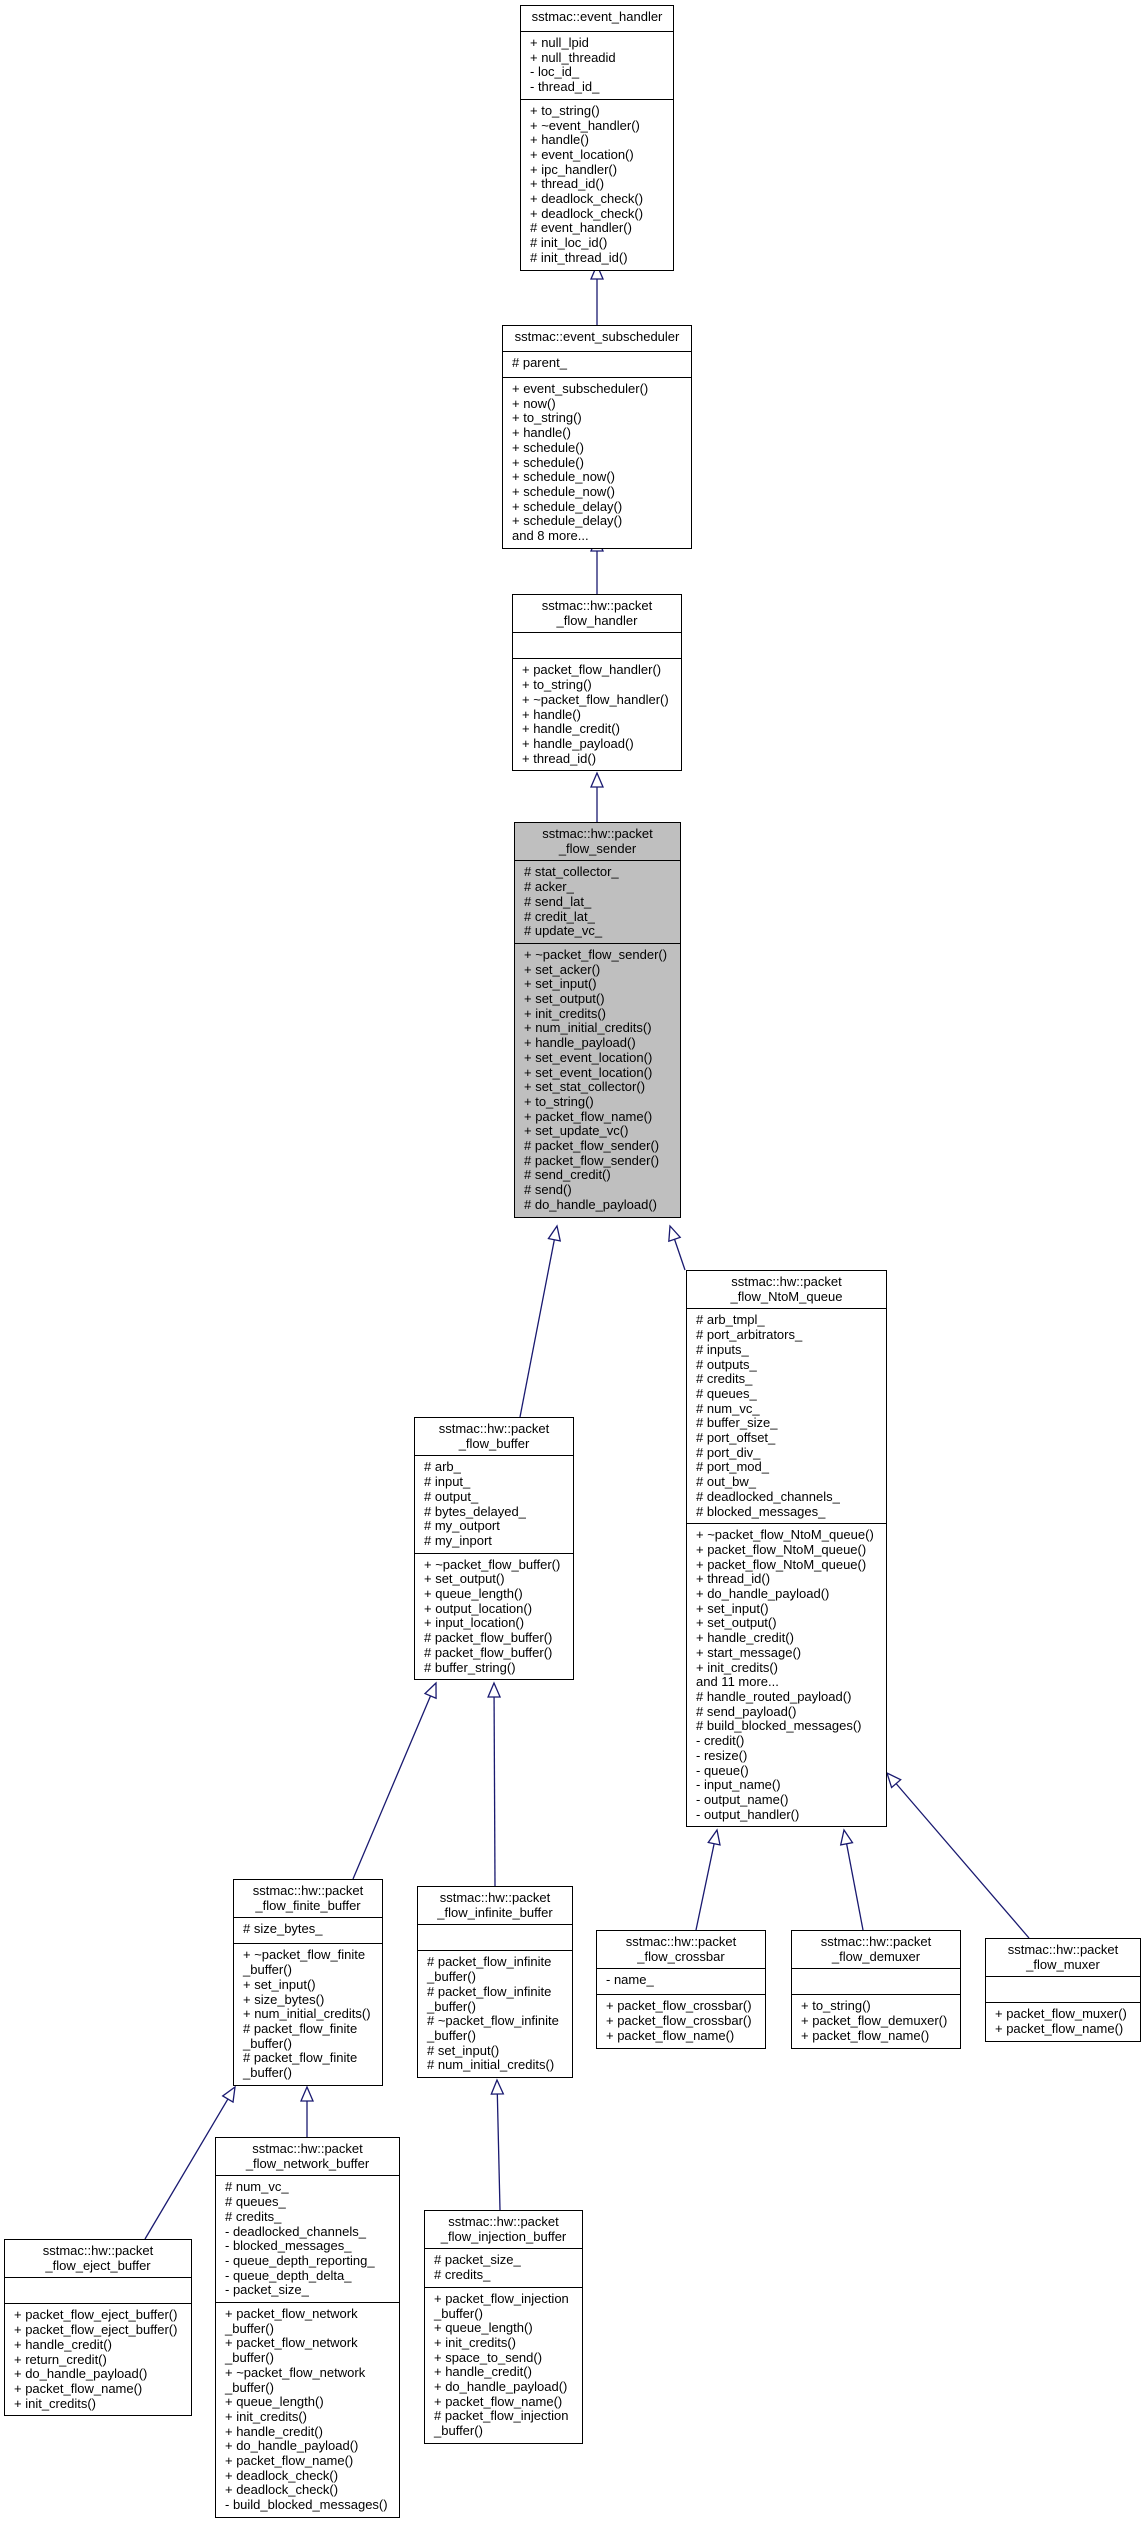 This screenshot has height=2527, width=1144. I want to click on method: + output_location(), so click(478, 1608).